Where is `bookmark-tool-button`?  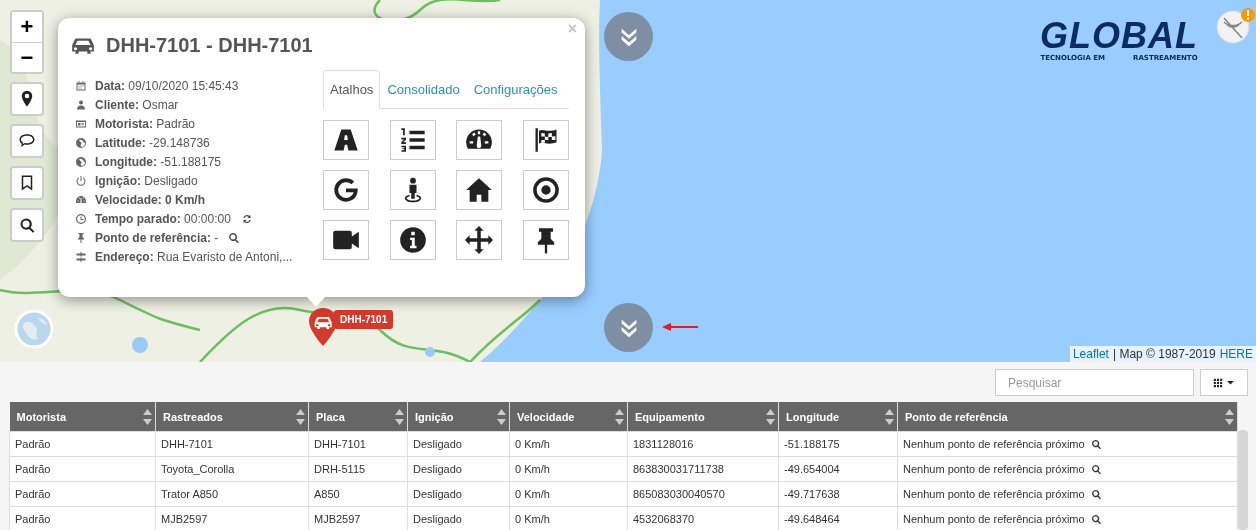 bookmark-tool-button is located at coordinates (27, 183).